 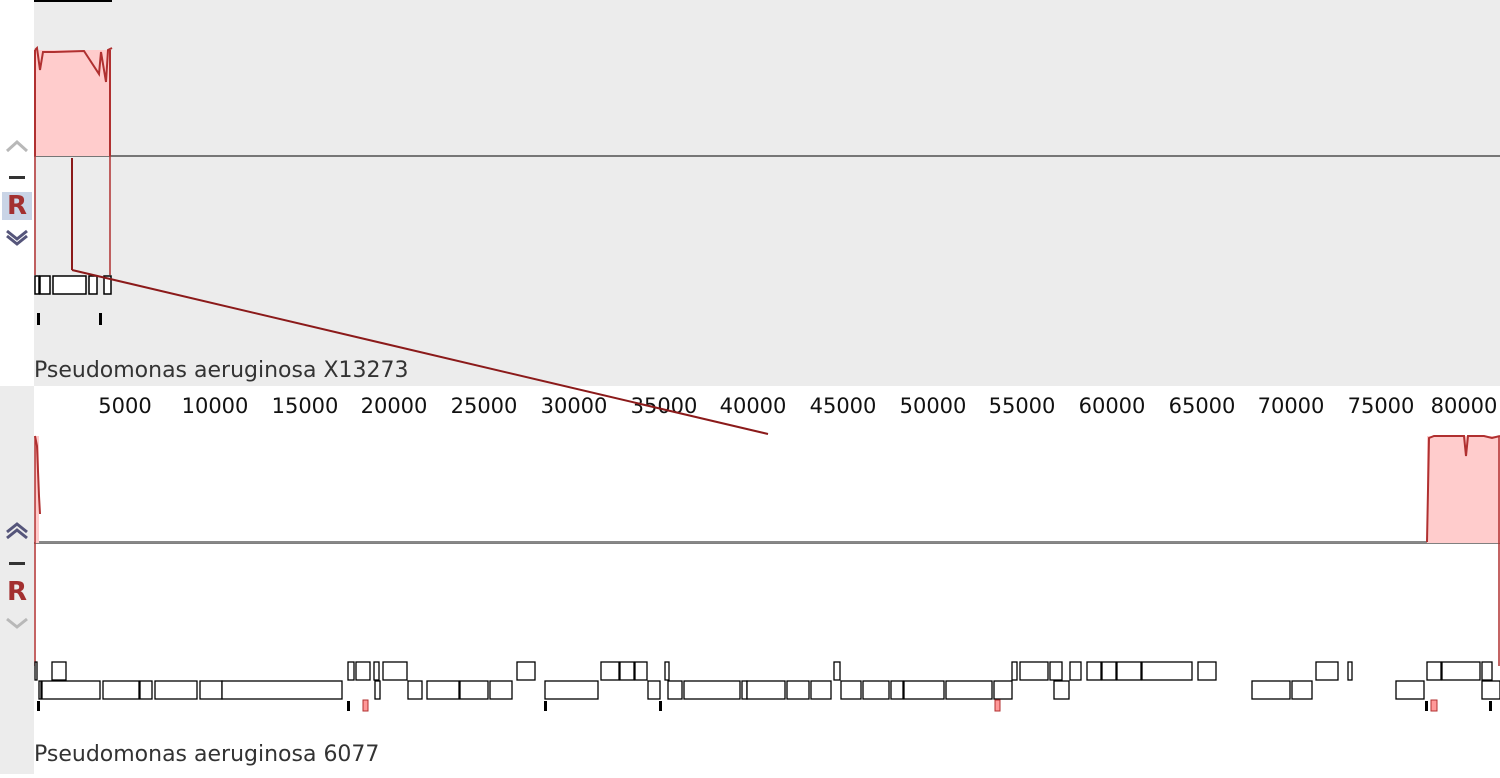 I want to click on top-repeat-markers, so click(x=69, y=319).